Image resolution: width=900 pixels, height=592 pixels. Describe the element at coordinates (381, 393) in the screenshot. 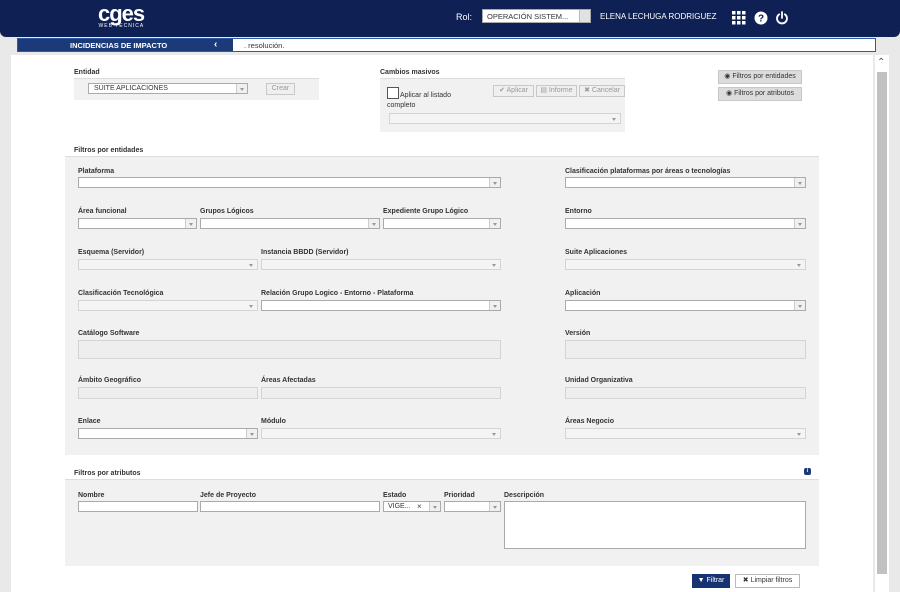

I see `areas-afectadas-input` at that location.